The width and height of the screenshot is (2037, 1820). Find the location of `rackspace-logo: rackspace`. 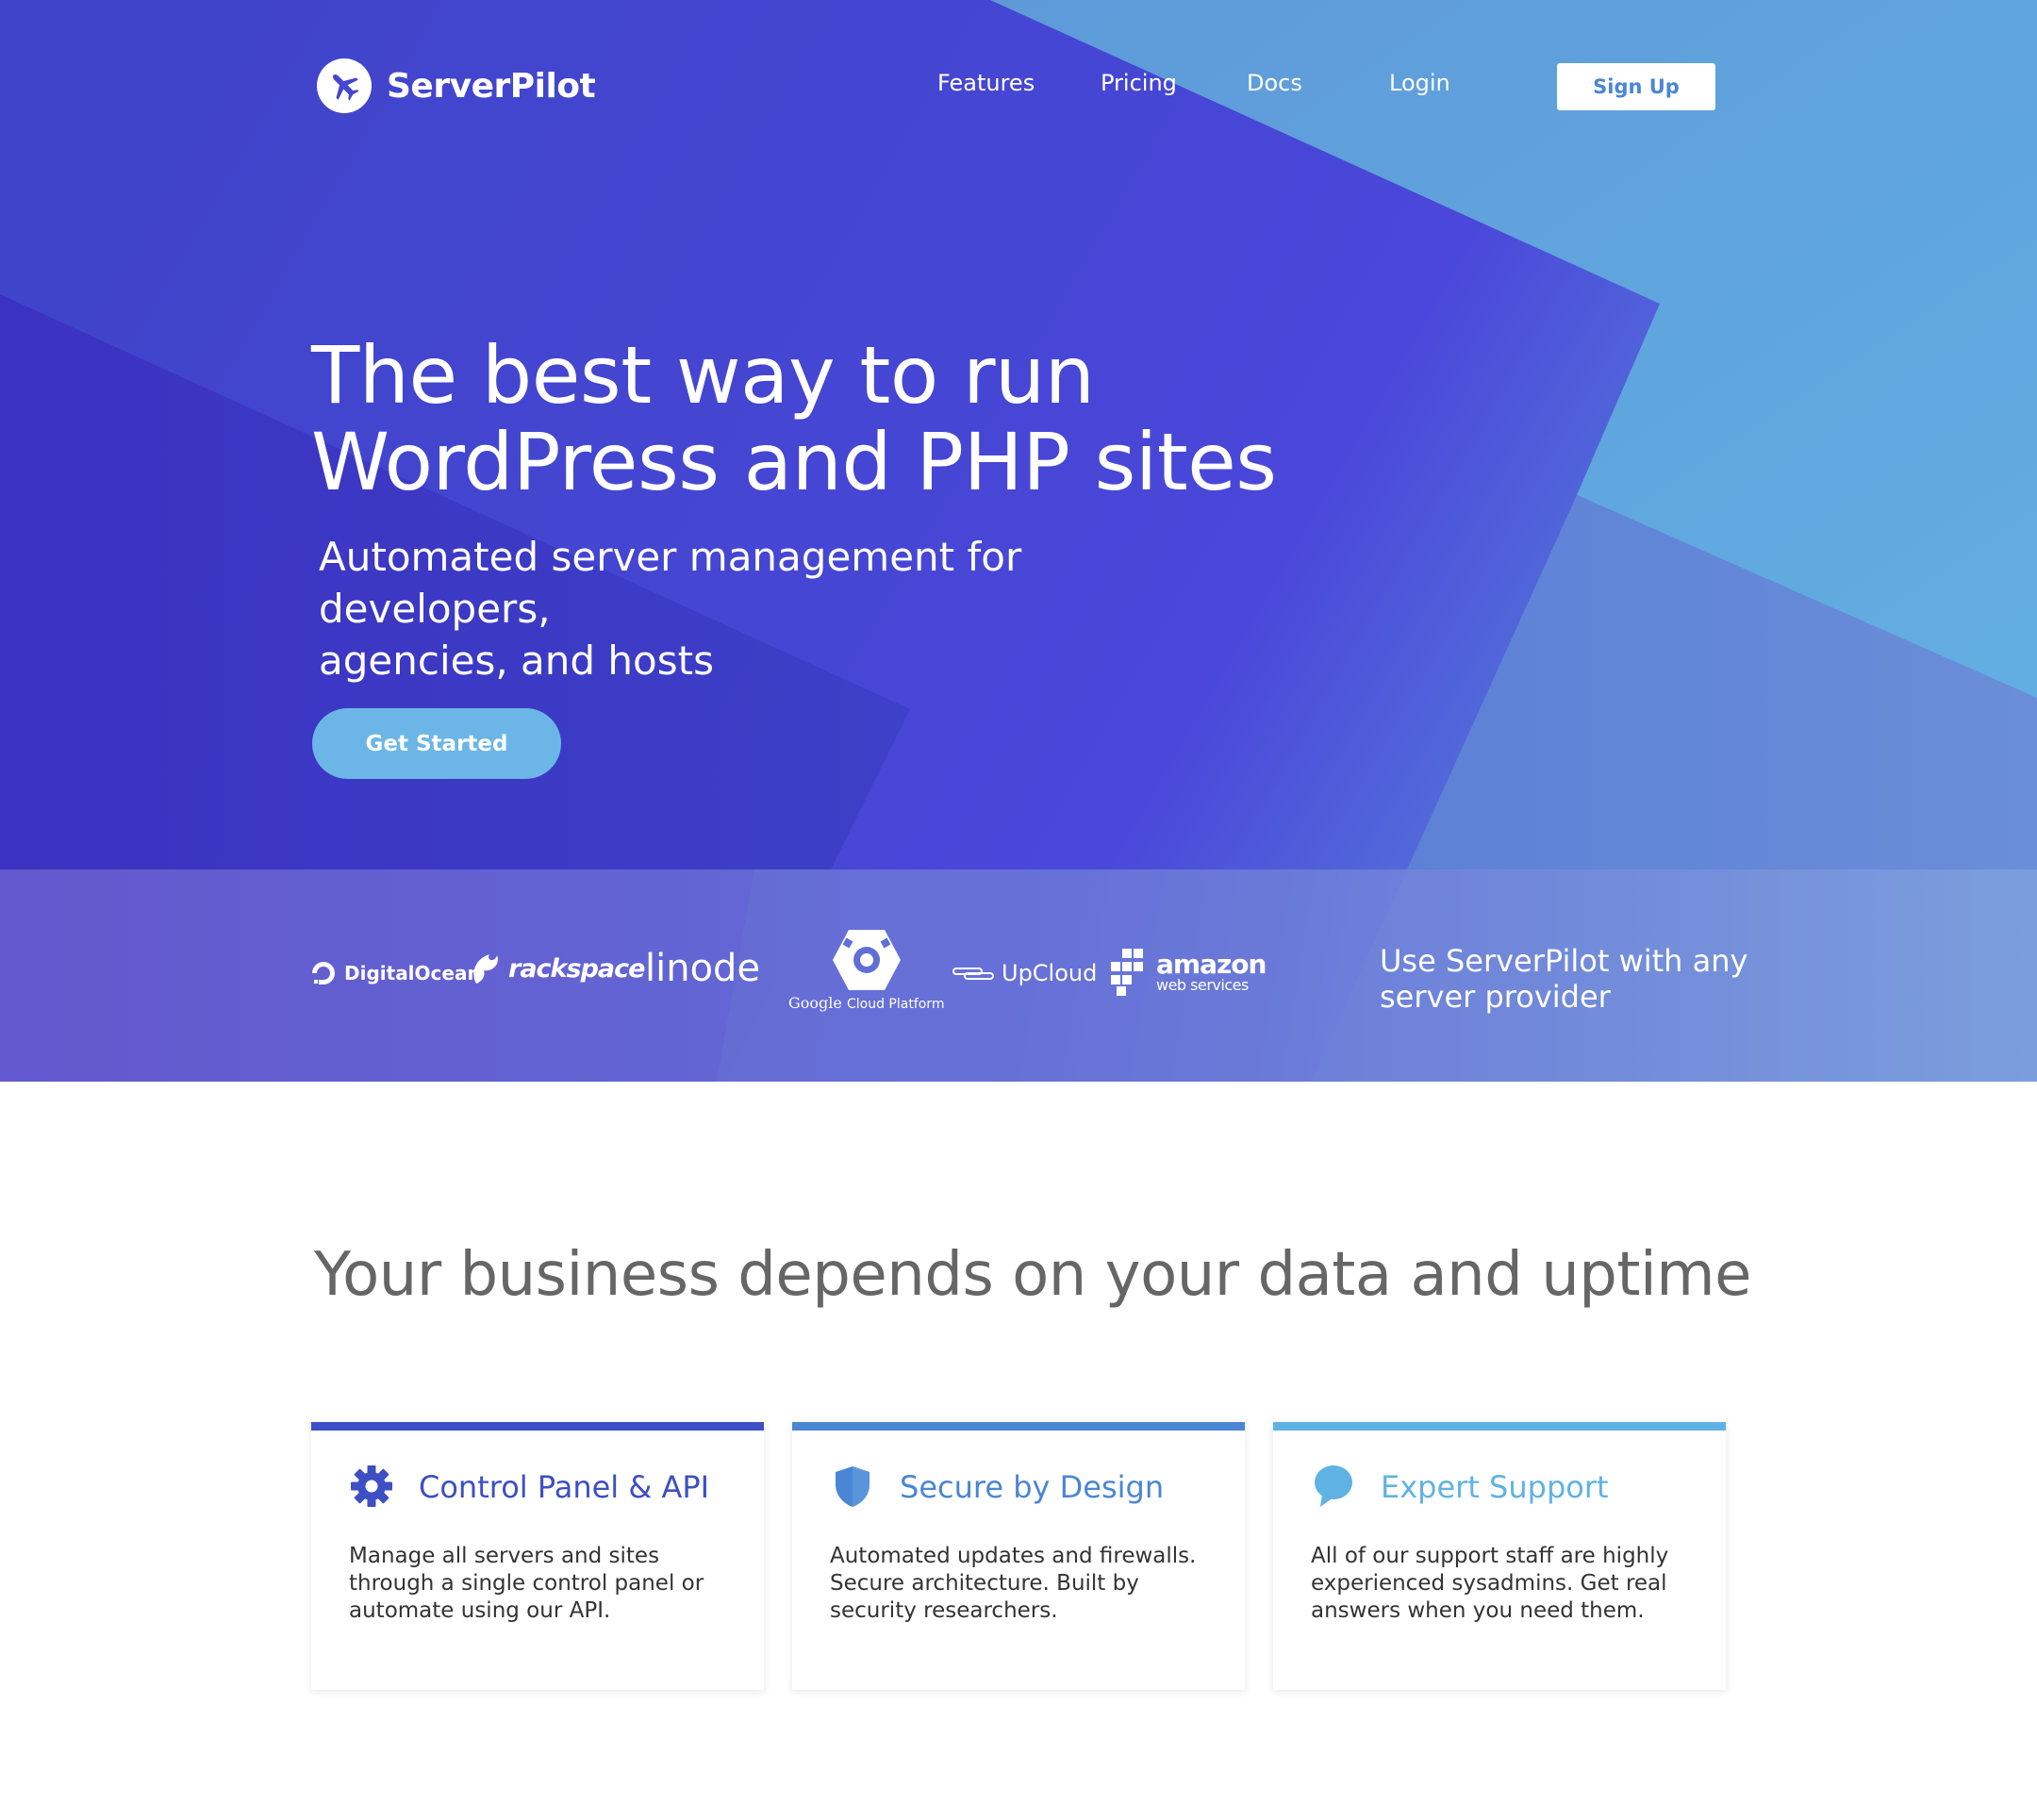

rackspace-logo: rackspace is located at coordinates (557, 968).